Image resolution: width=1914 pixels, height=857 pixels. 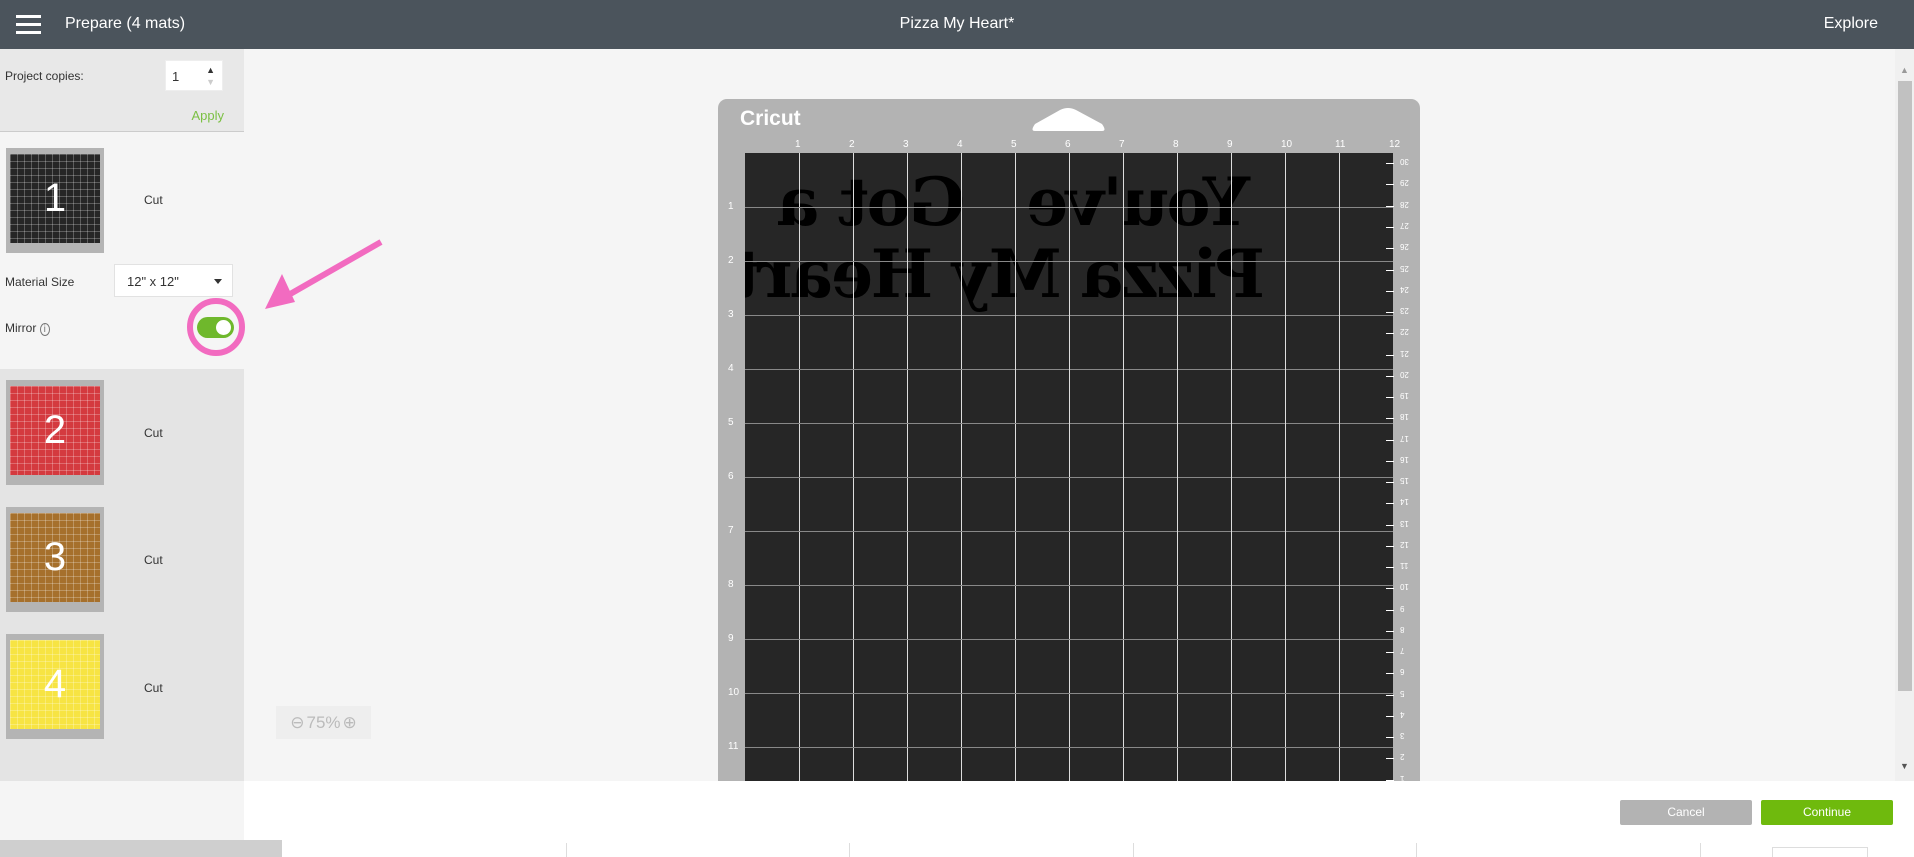 I want to click on cancel-button: Cancel, so click(x=1686, y=812).